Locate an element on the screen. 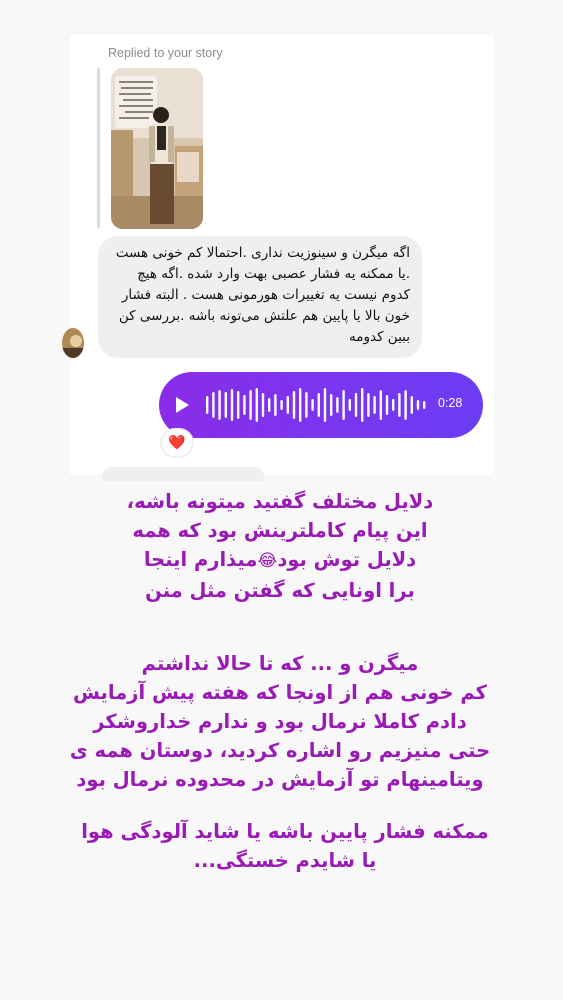  next-message-bubble is located at coordinates (183, 474).